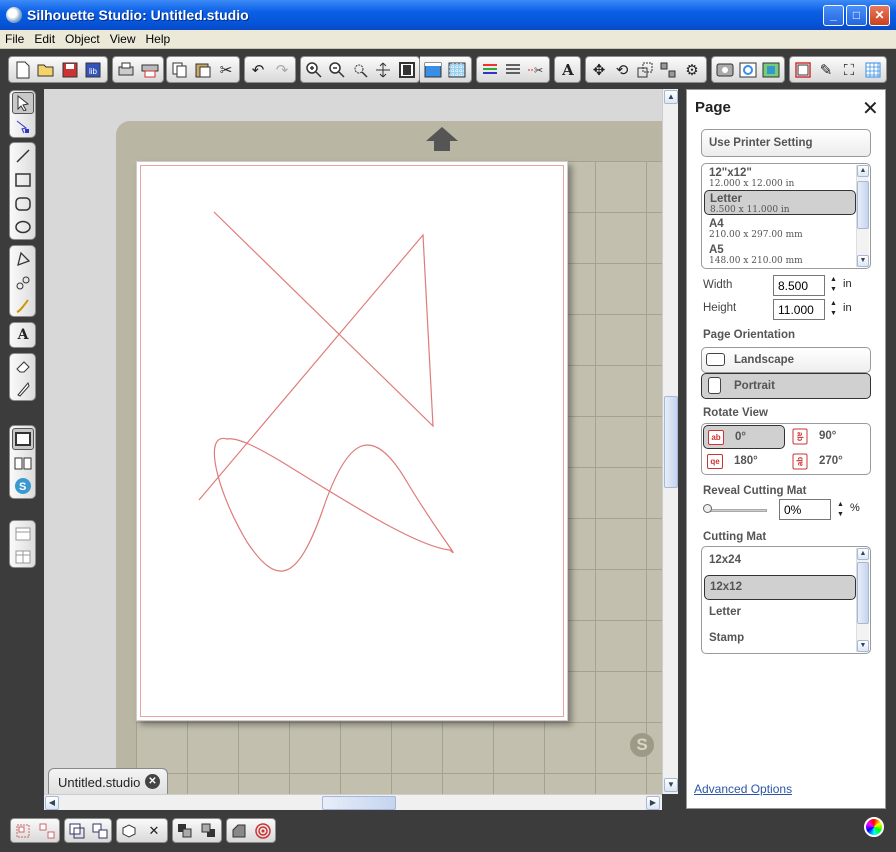  What do you see at coordinates (863, 646) in the screenshot?
I see `mat-scroll-down-icon: ▼` at bounding box center [863, 646].